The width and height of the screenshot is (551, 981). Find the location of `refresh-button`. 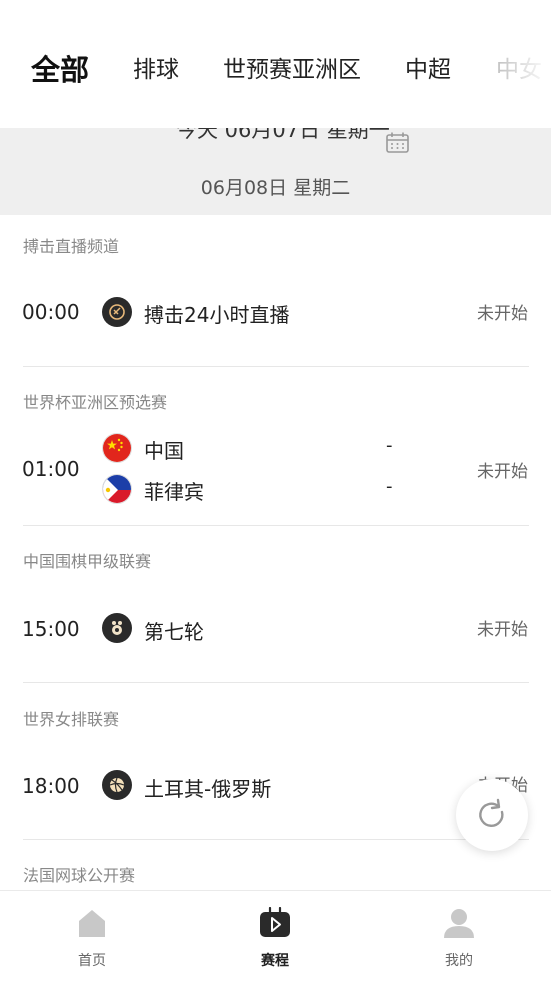

refresh-button is located at coordinates (492, 815).